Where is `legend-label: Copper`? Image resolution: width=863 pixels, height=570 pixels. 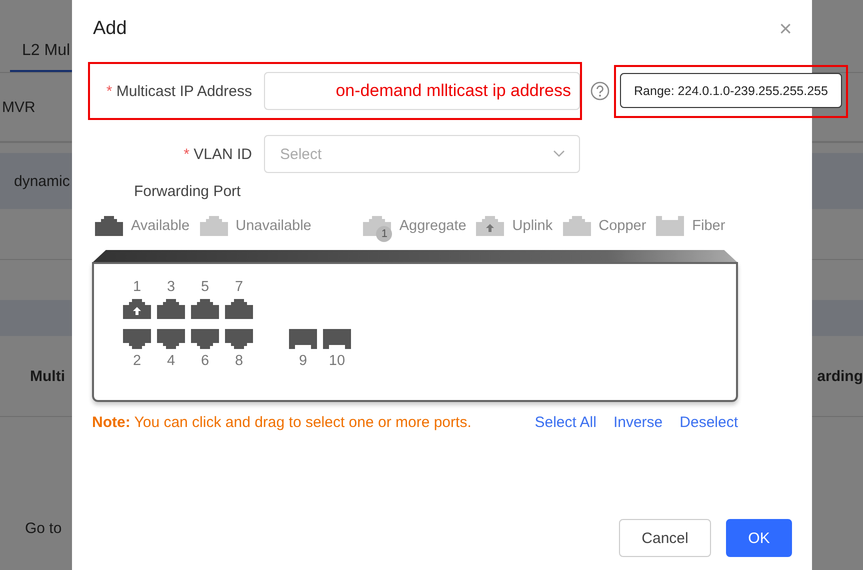
legend-label: Copper is located at coordinates (622, 226).